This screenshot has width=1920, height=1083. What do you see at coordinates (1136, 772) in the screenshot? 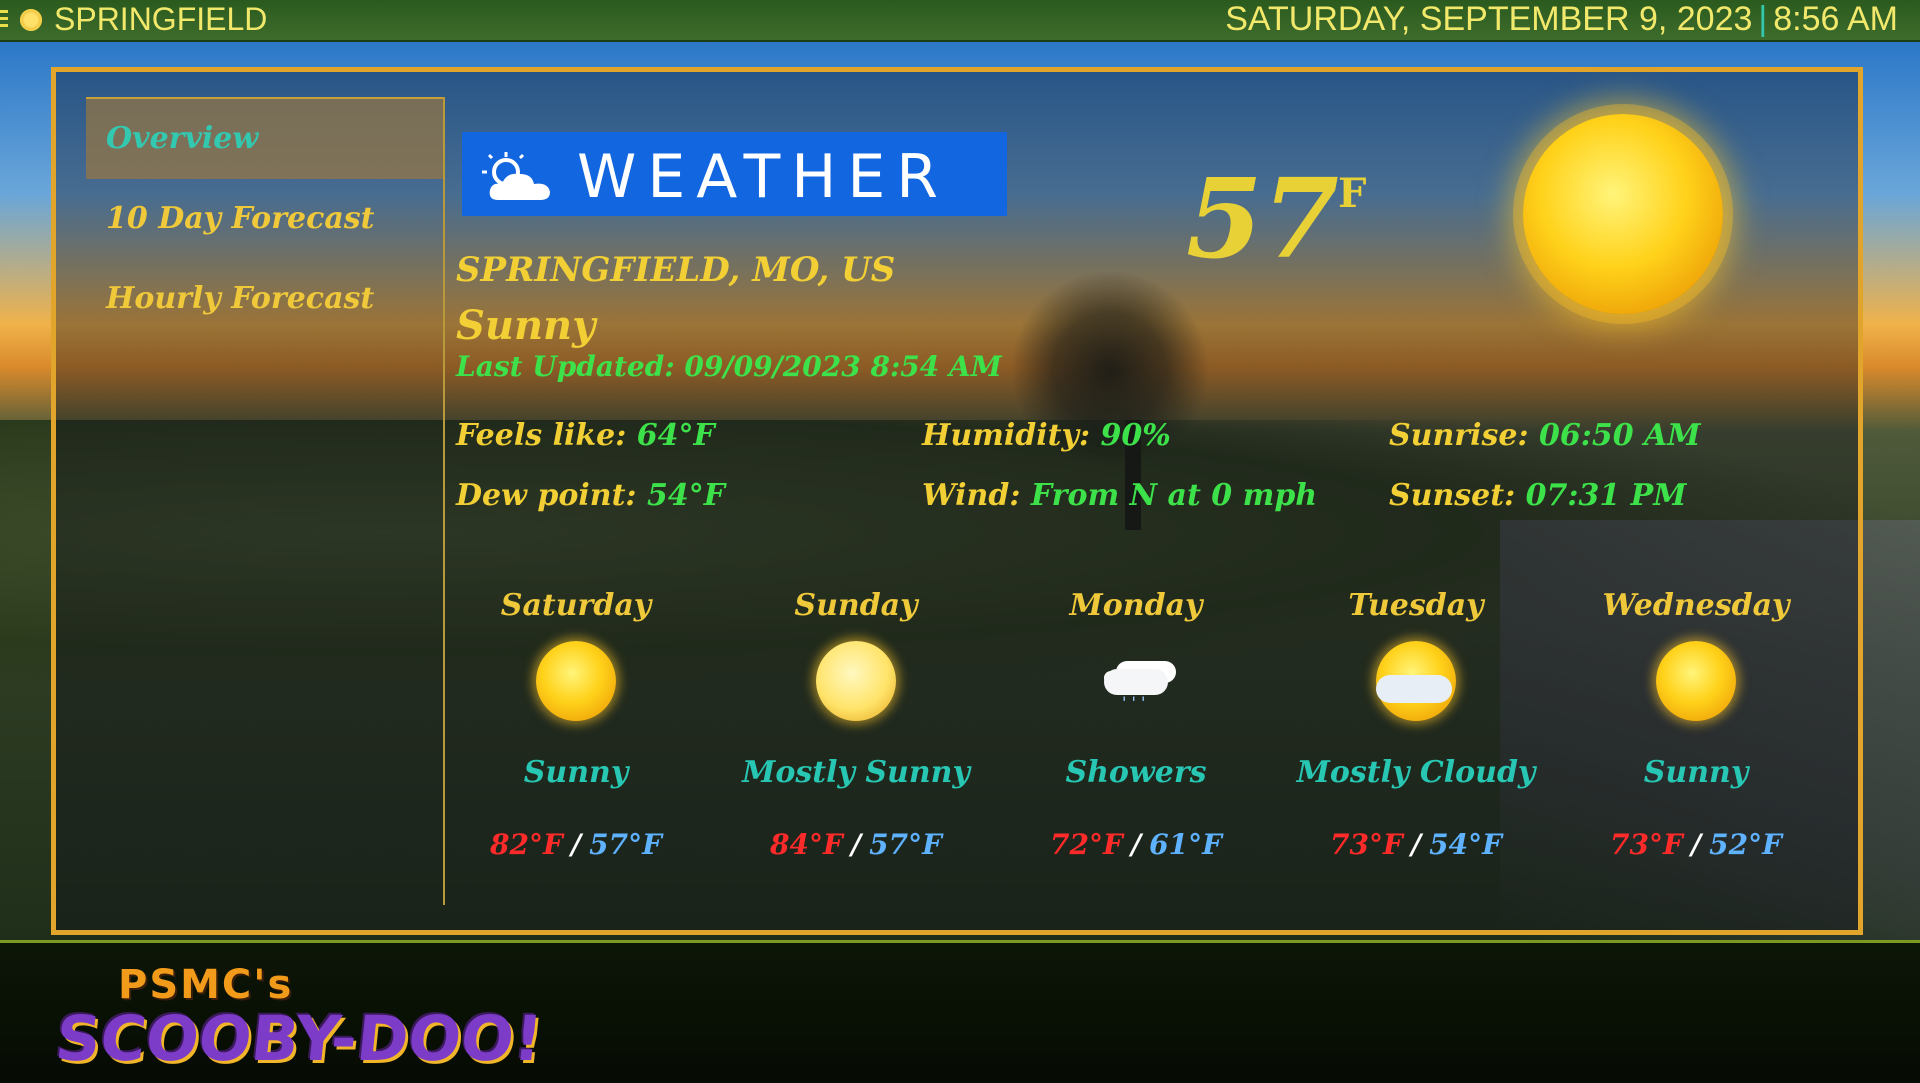
I see `forecast-condition: Showers` at bounding box center [1136, 772].